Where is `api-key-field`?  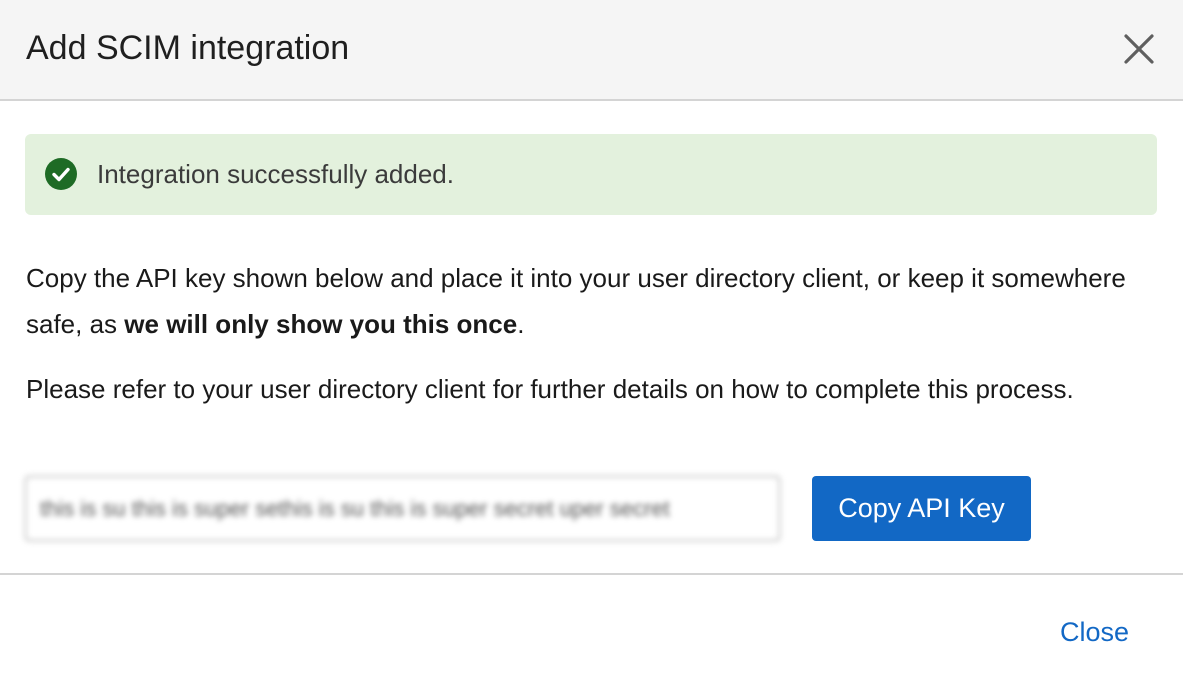 api-key-field is located at coordinates (402, 508).